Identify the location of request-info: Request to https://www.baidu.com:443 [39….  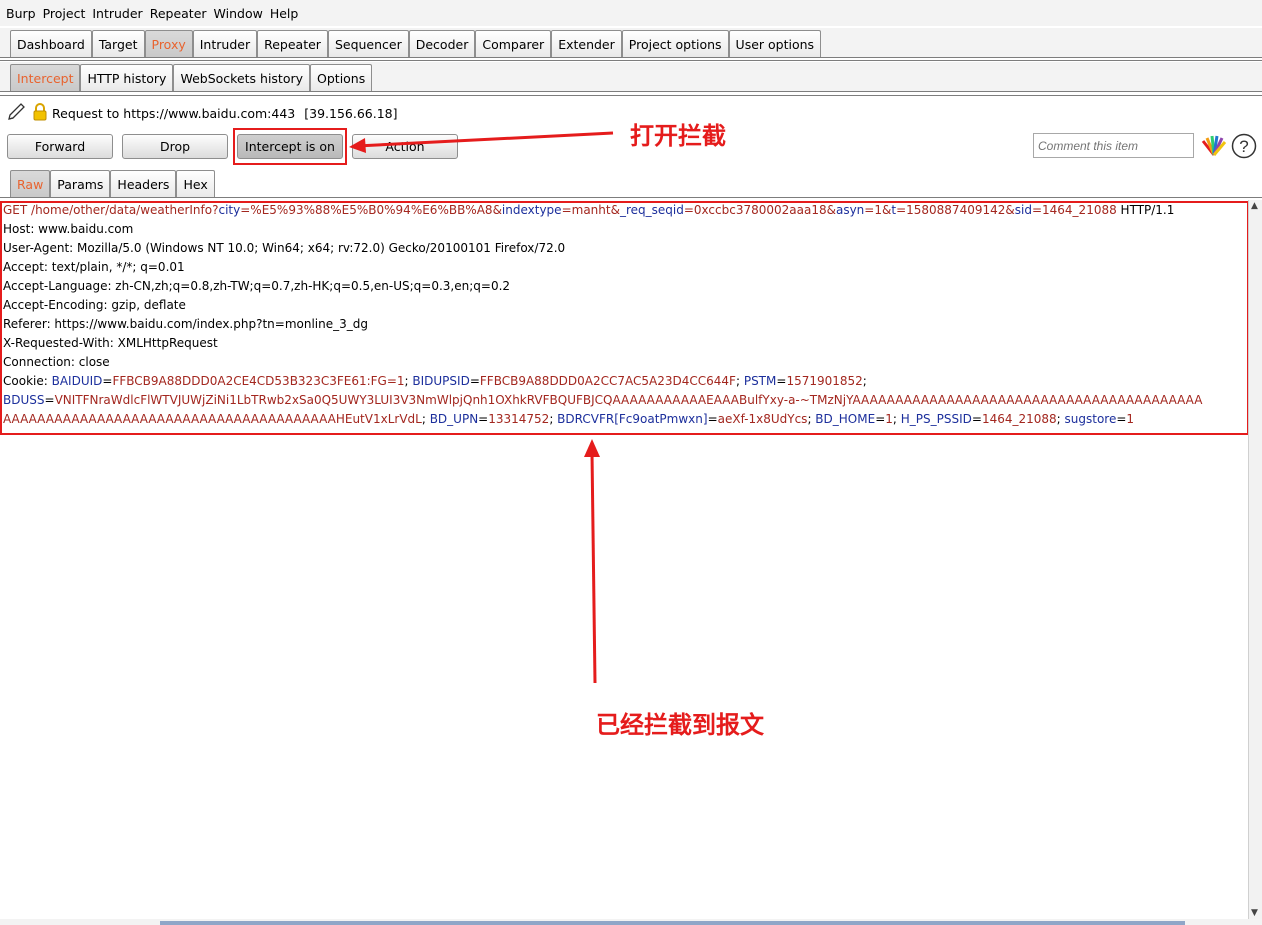
(202, 113).